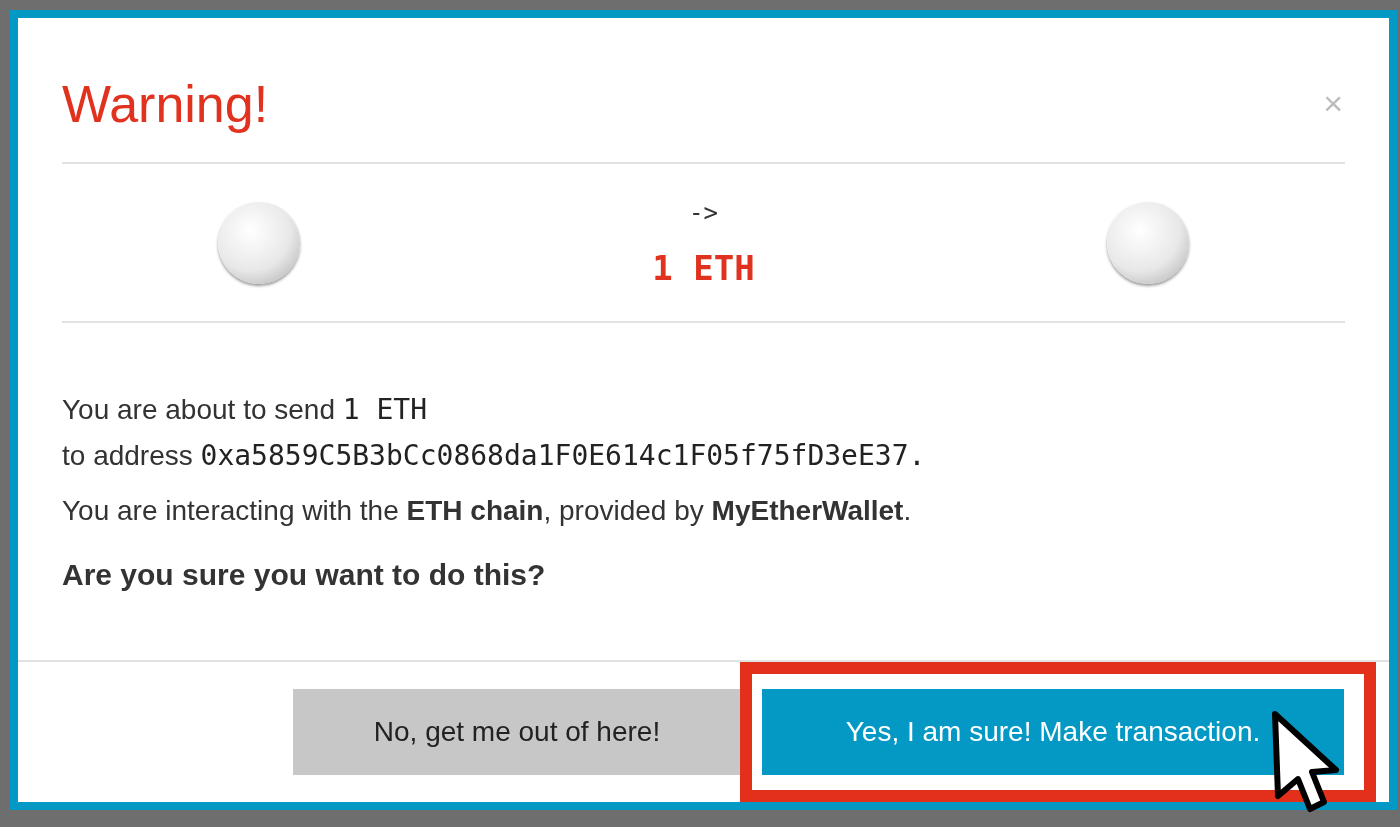 The image size is (1400, 827). What do you see at coordinates (1053, 732) in the screenshot?
I see `confirm-button: Yes, I am sure! Make transaction.` at bounding box center [1053, 732].